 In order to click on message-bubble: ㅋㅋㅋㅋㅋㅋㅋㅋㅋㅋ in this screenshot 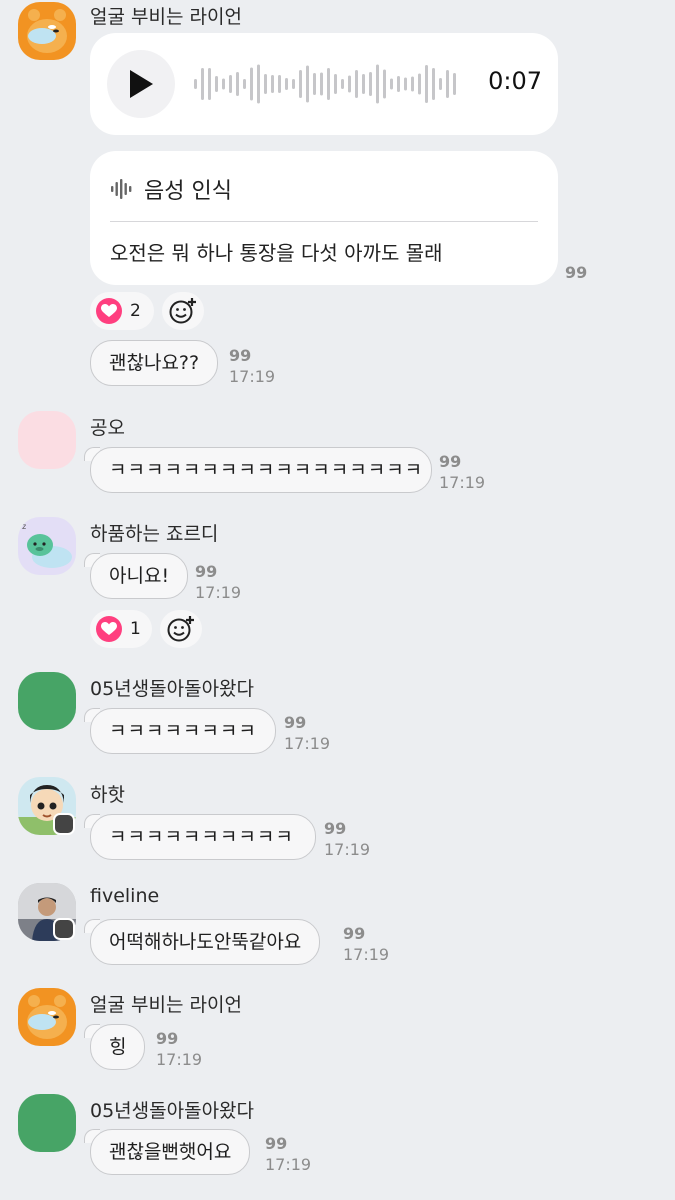, I will do `click(203, 837)`.